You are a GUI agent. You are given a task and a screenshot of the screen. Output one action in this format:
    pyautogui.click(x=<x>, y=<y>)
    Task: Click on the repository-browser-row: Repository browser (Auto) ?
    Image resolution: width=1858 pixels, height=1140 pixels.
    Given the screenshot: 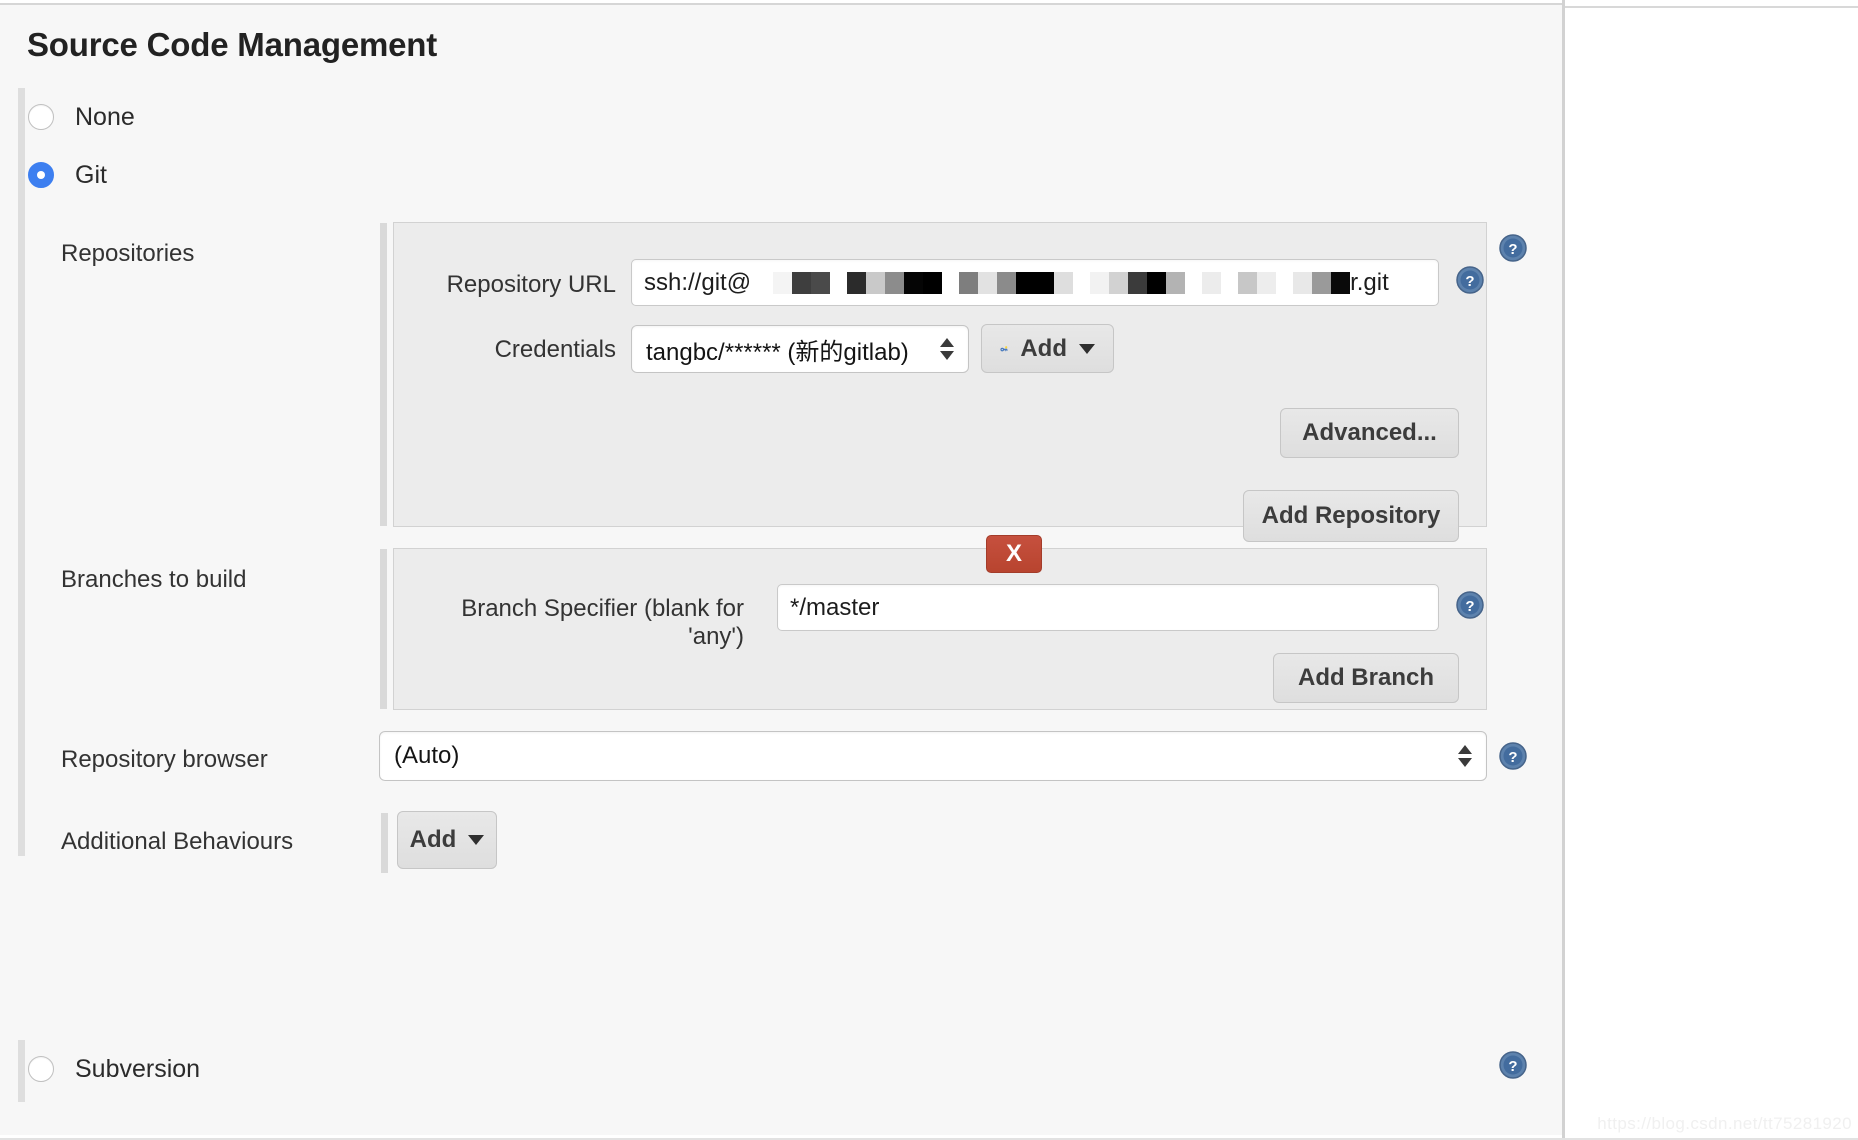 What is the action you would take?
    pyautogui.click(x=790, y=771)
    